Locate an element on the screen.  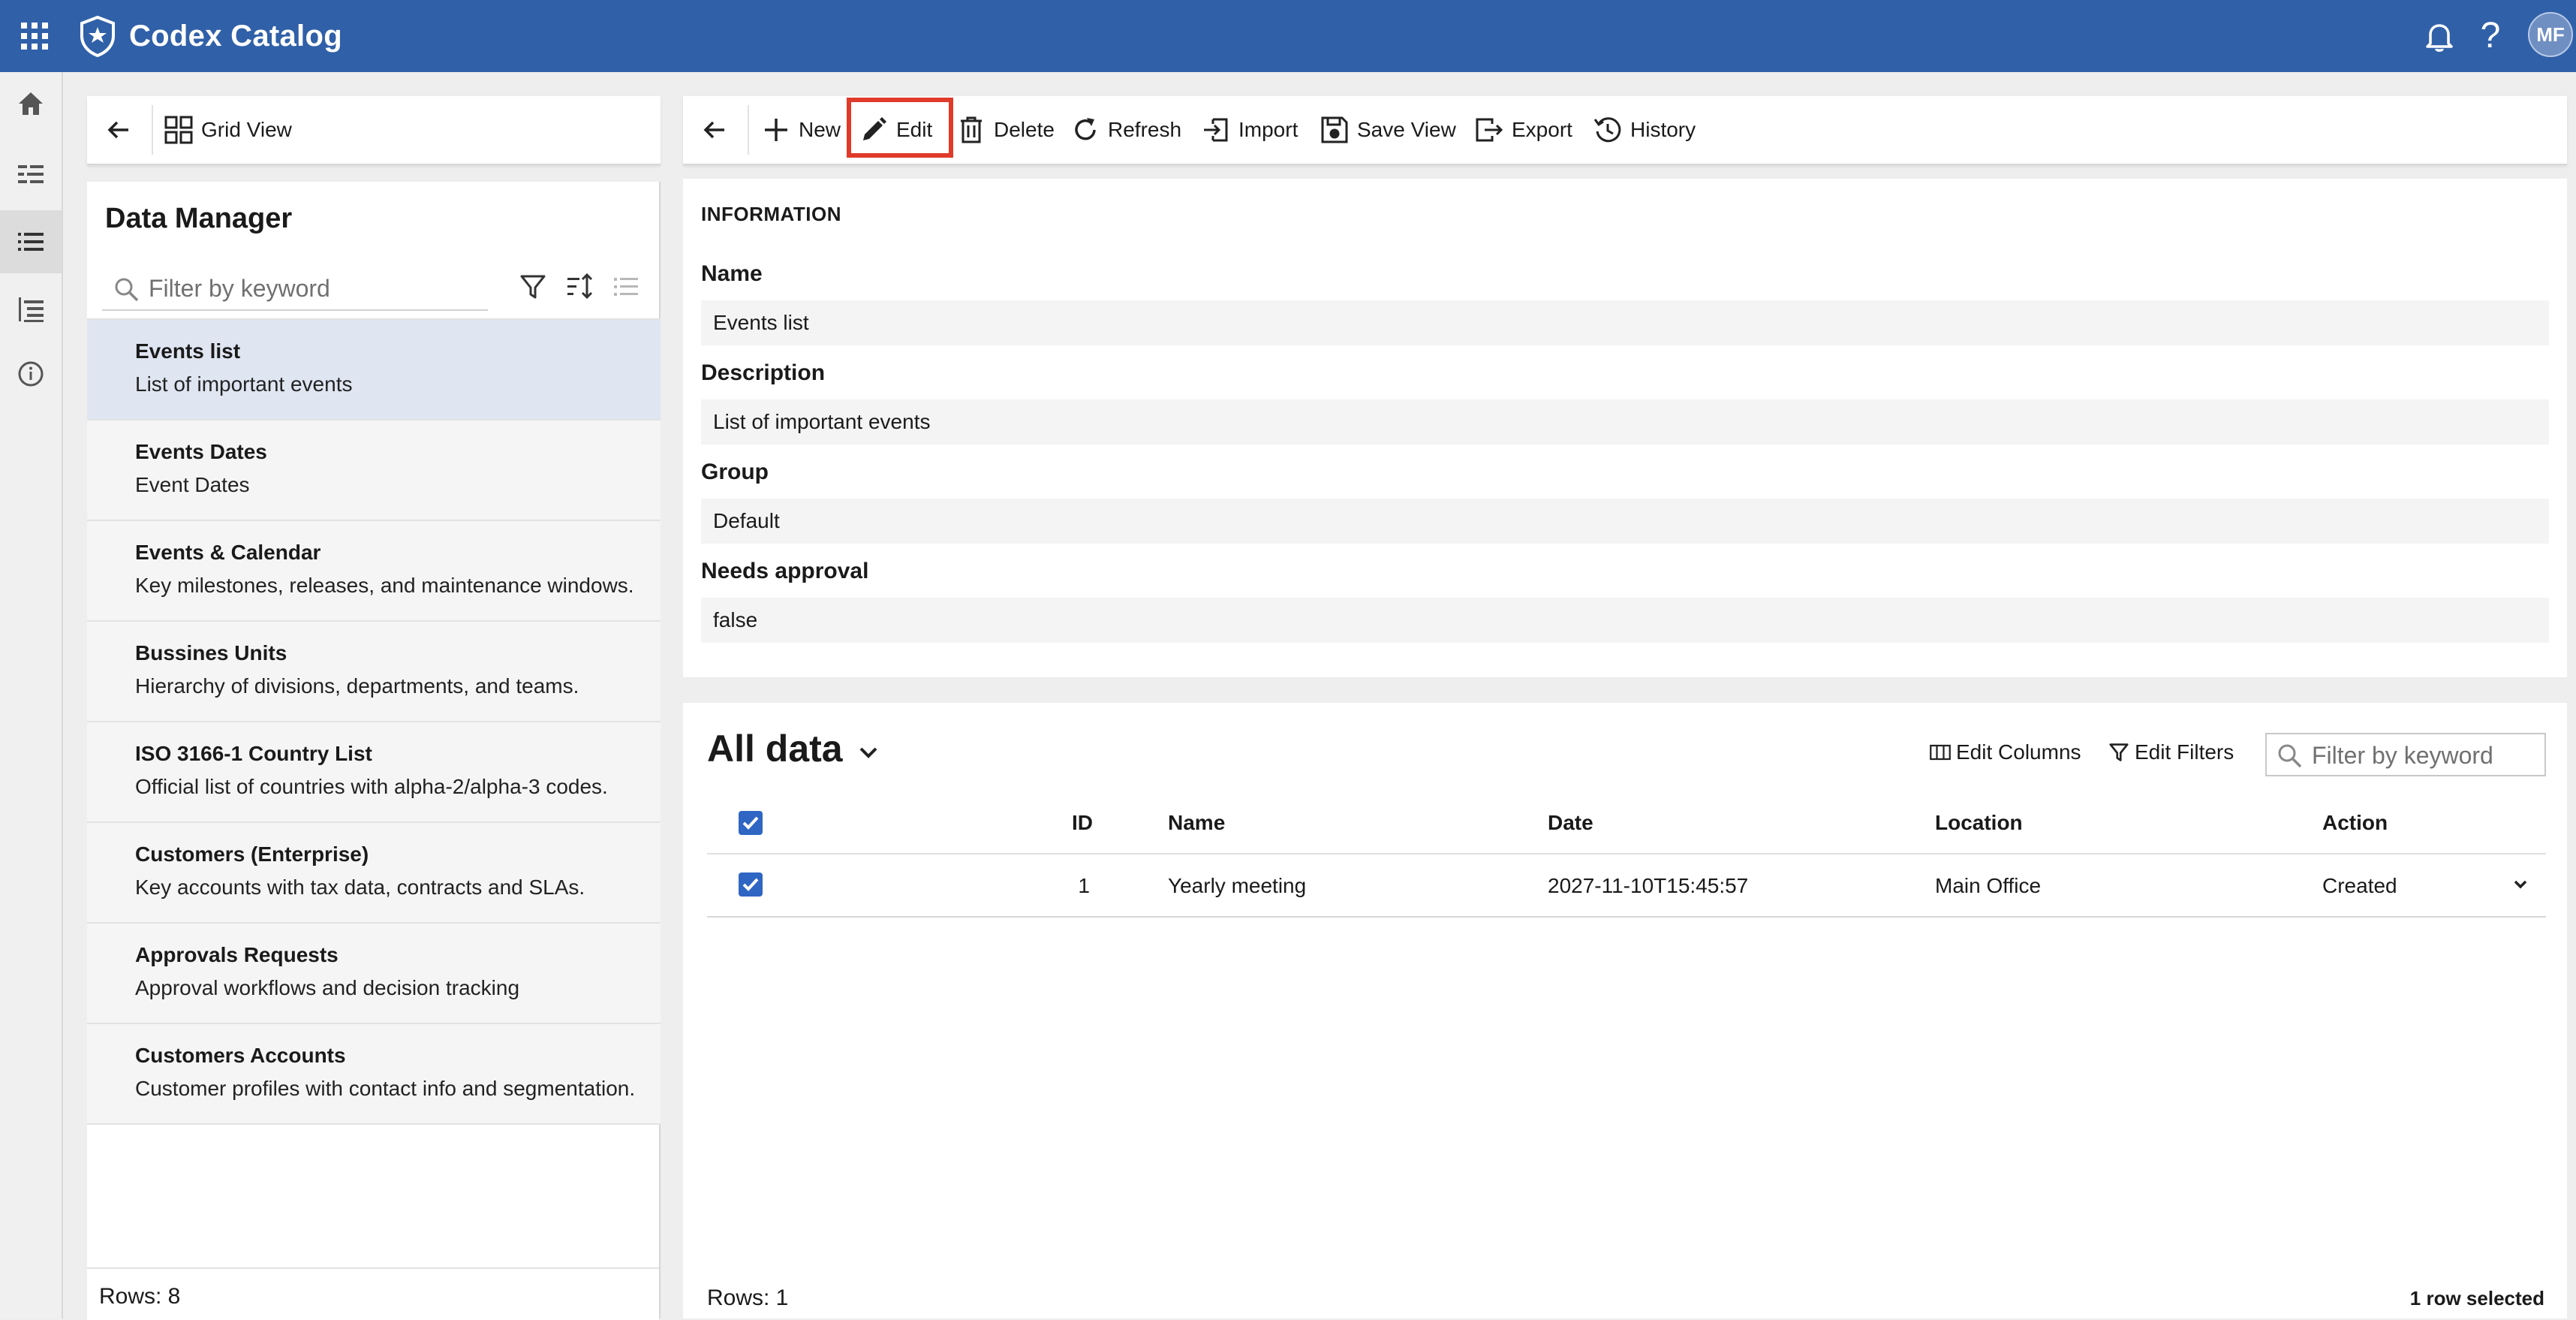
delete-button: Delete is located at coordinates (1005, 130).